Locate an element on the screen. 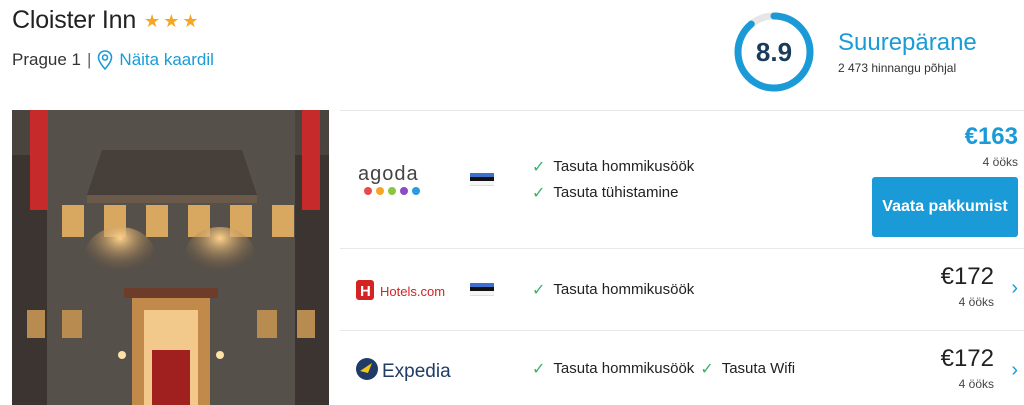  price-block: €163 4 ööks Vaata pakkumist is located at coordinates (945, 180).